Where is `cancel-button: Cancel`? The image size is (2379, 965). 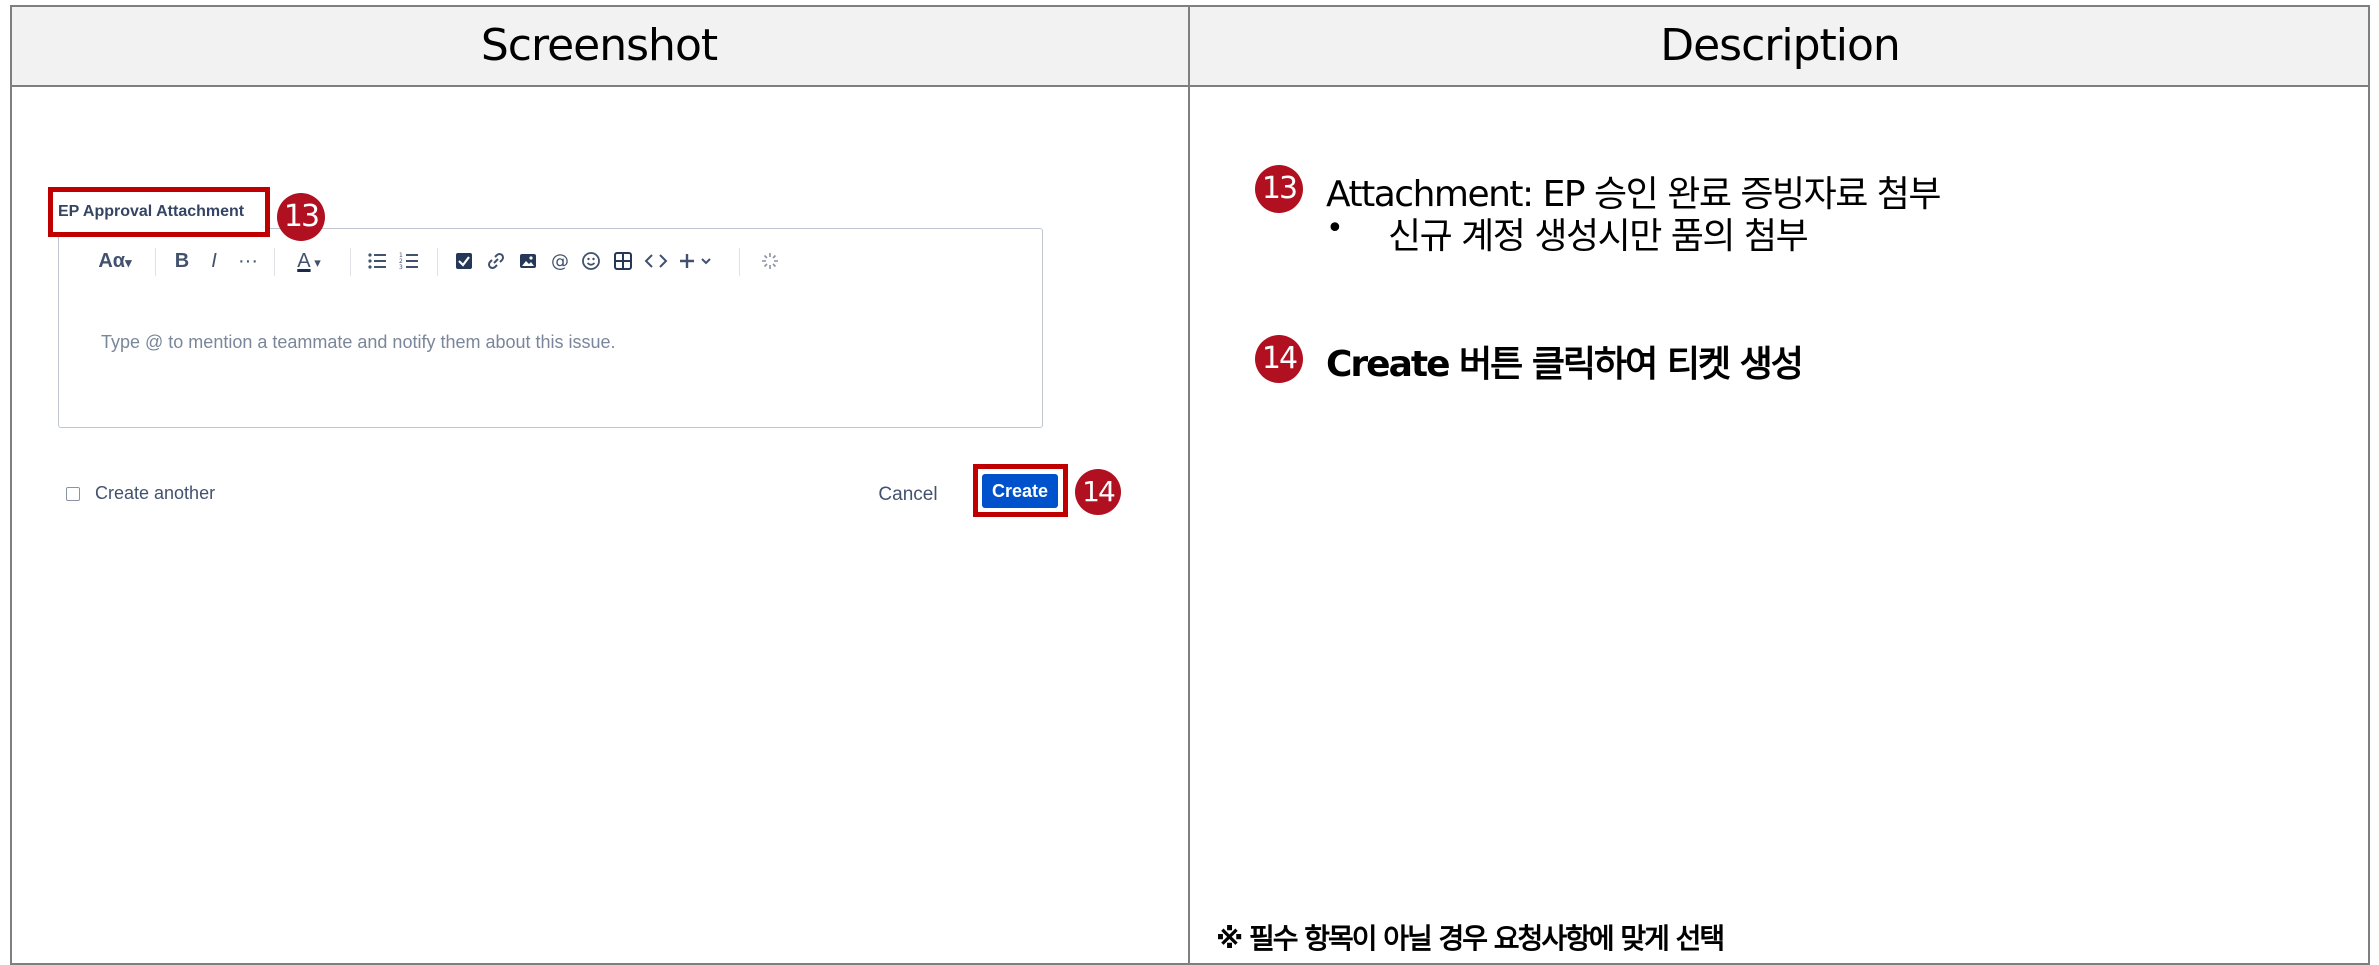
cancel-button: Cancel is located at coordinates (908, 495).